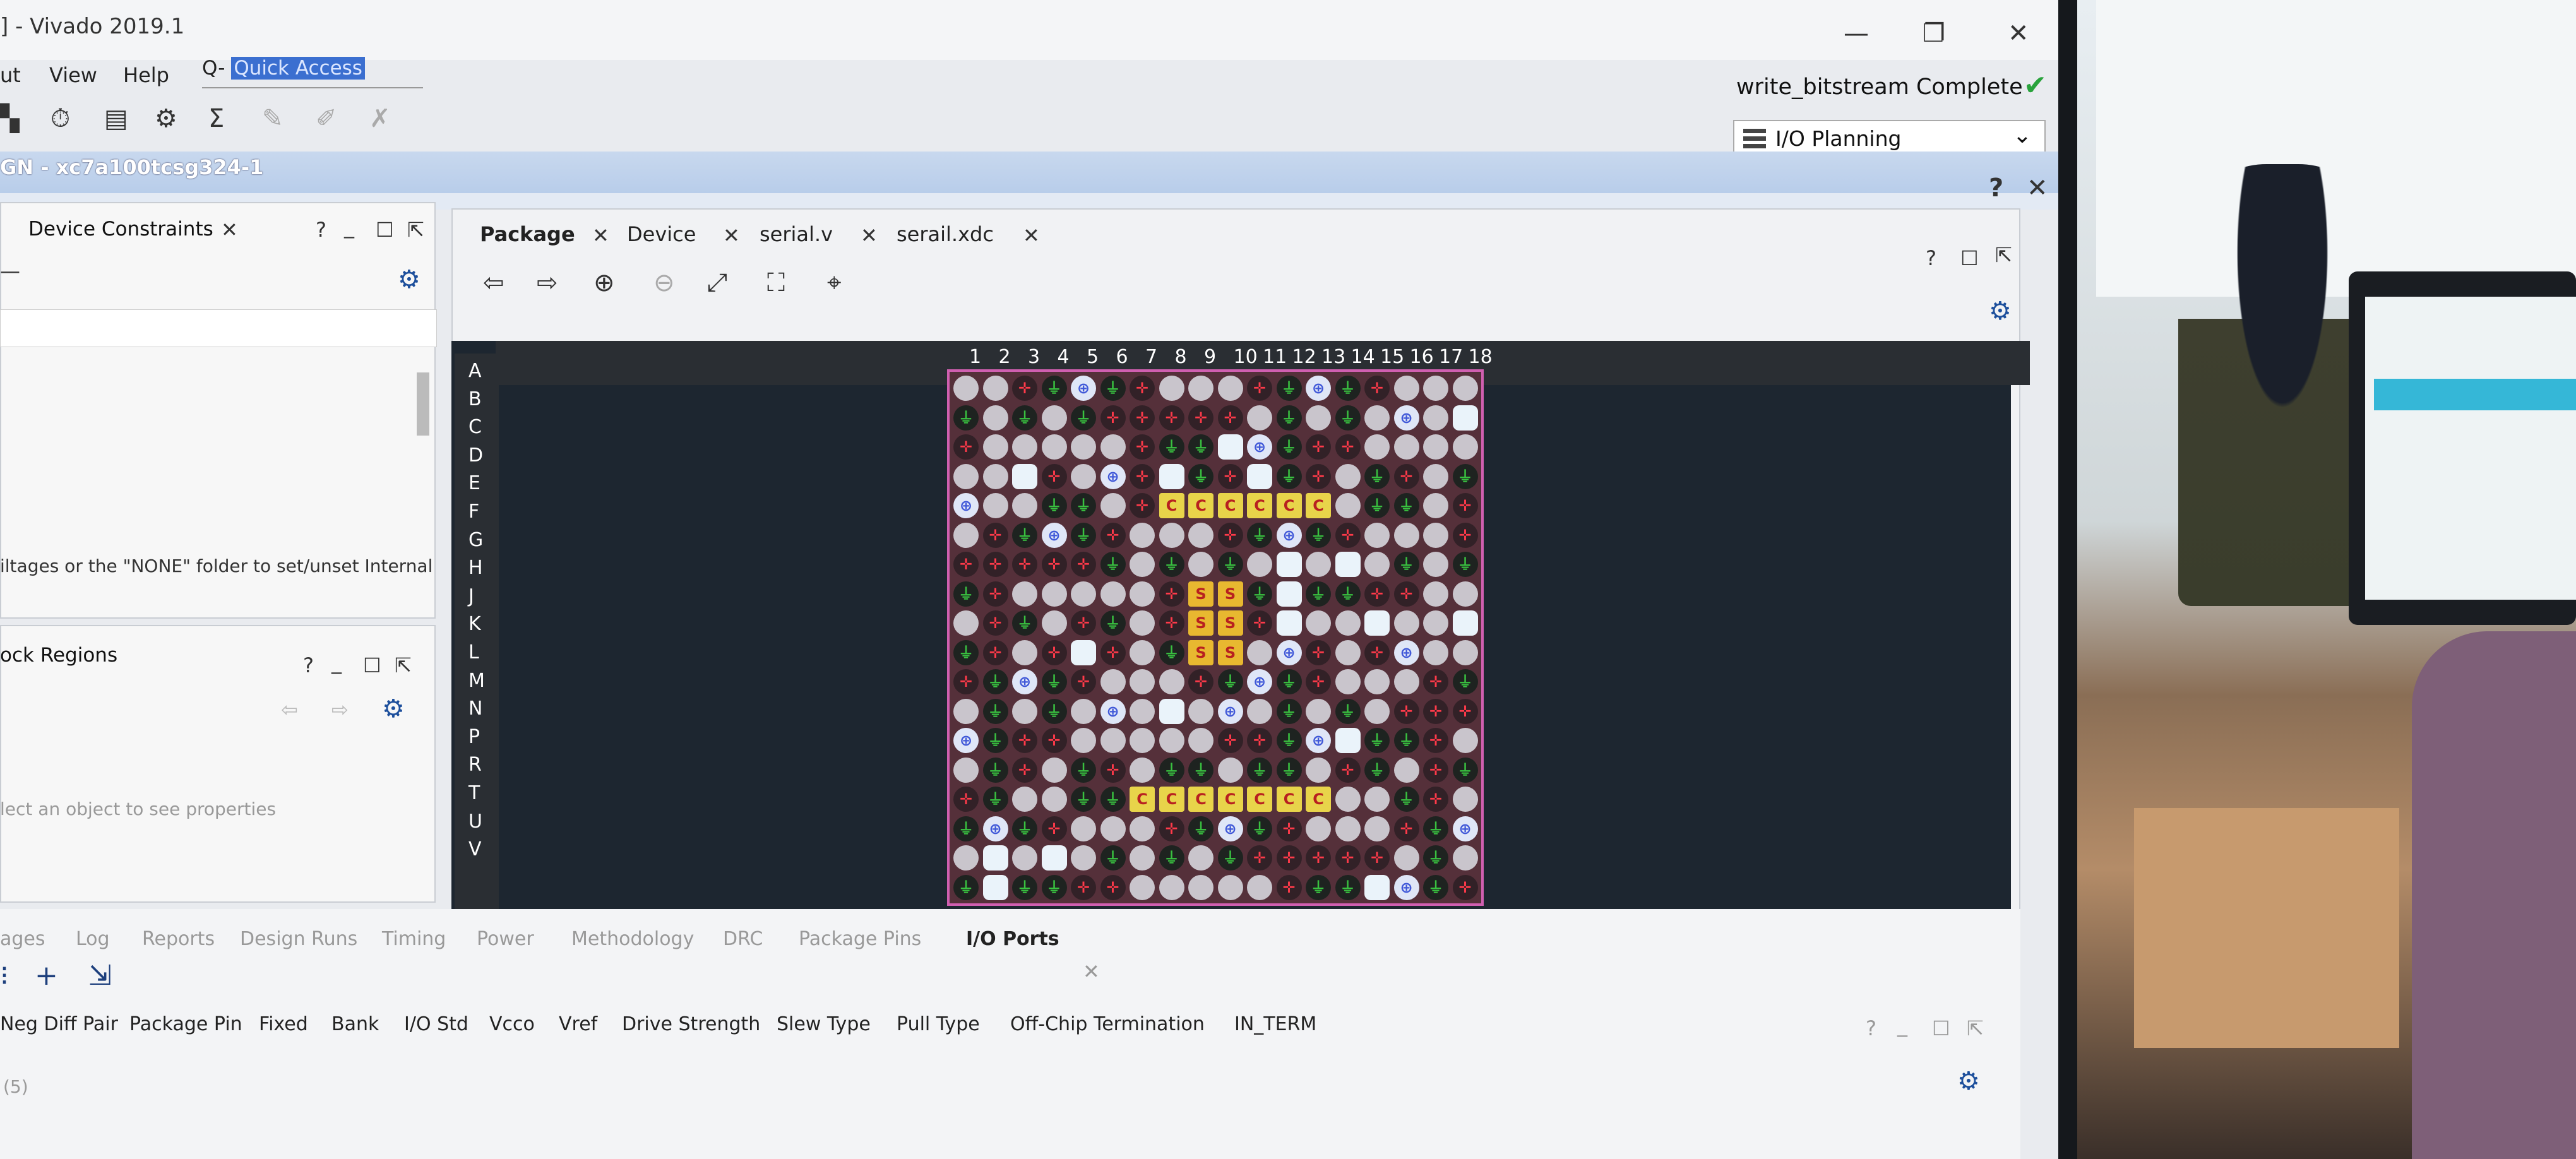 The width and height of the screenshot is (2576, 1159). What do you see at coordinates (632, 939) in the screenshot?
I see `bottom-tab: Methodology` at bounding box center [632, 939].